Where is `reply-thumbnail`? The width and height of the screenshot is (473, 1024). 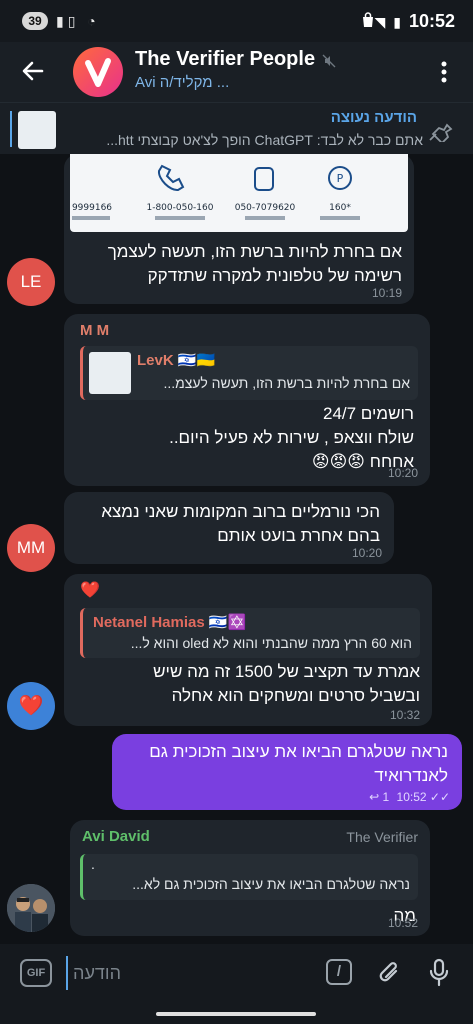
reply-thumbnail is located at coordinates (110, 373).